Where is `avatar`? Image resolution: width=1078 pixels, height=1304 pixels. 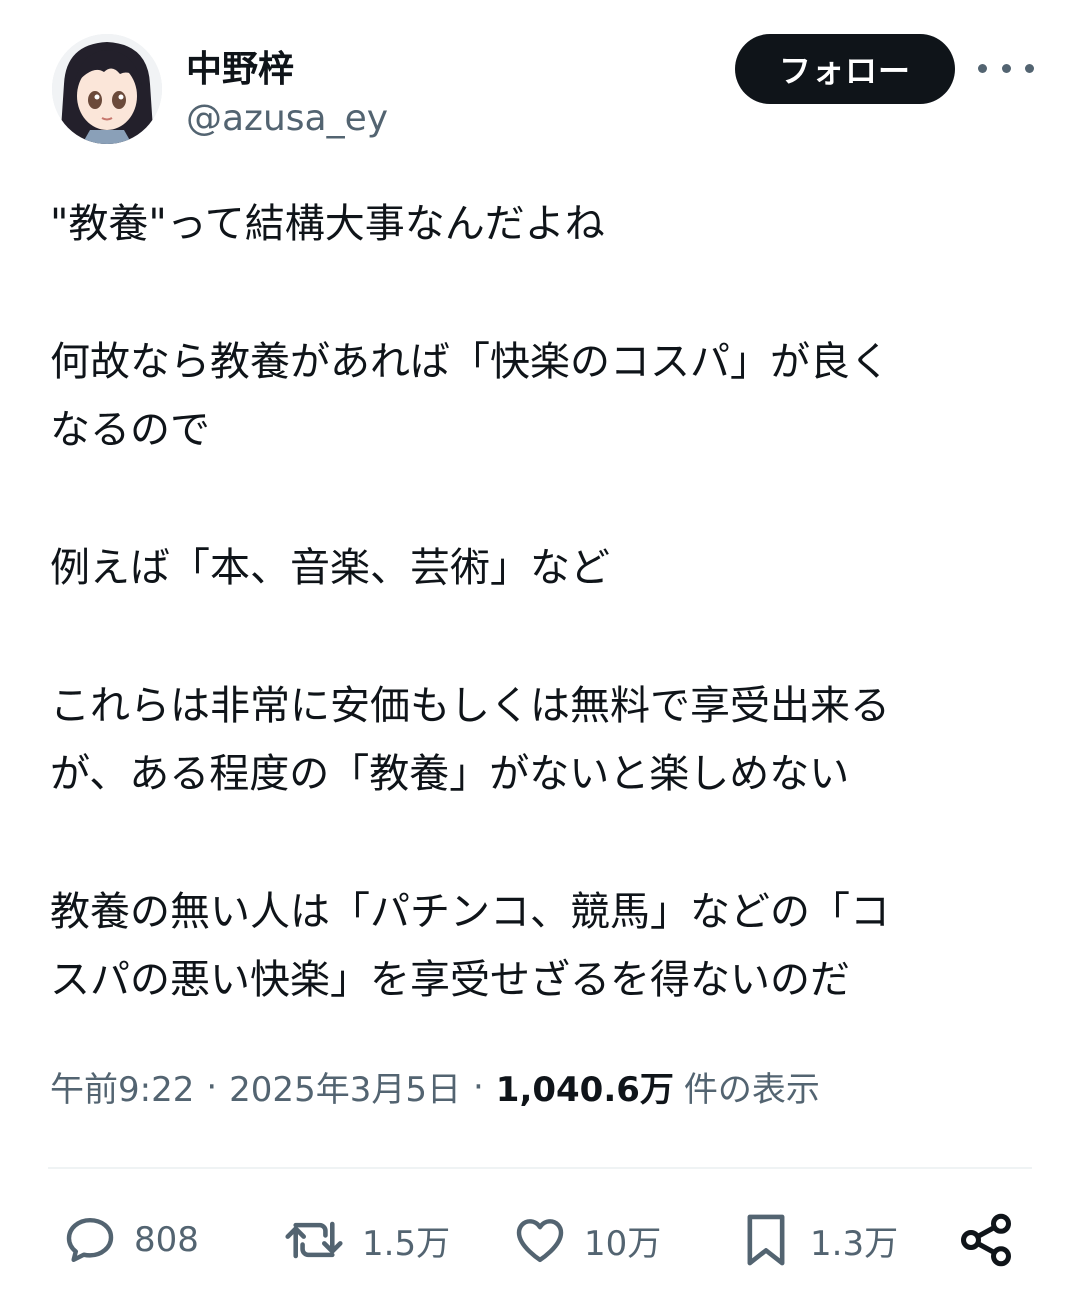
avatar is located at coordinates (107, 89).